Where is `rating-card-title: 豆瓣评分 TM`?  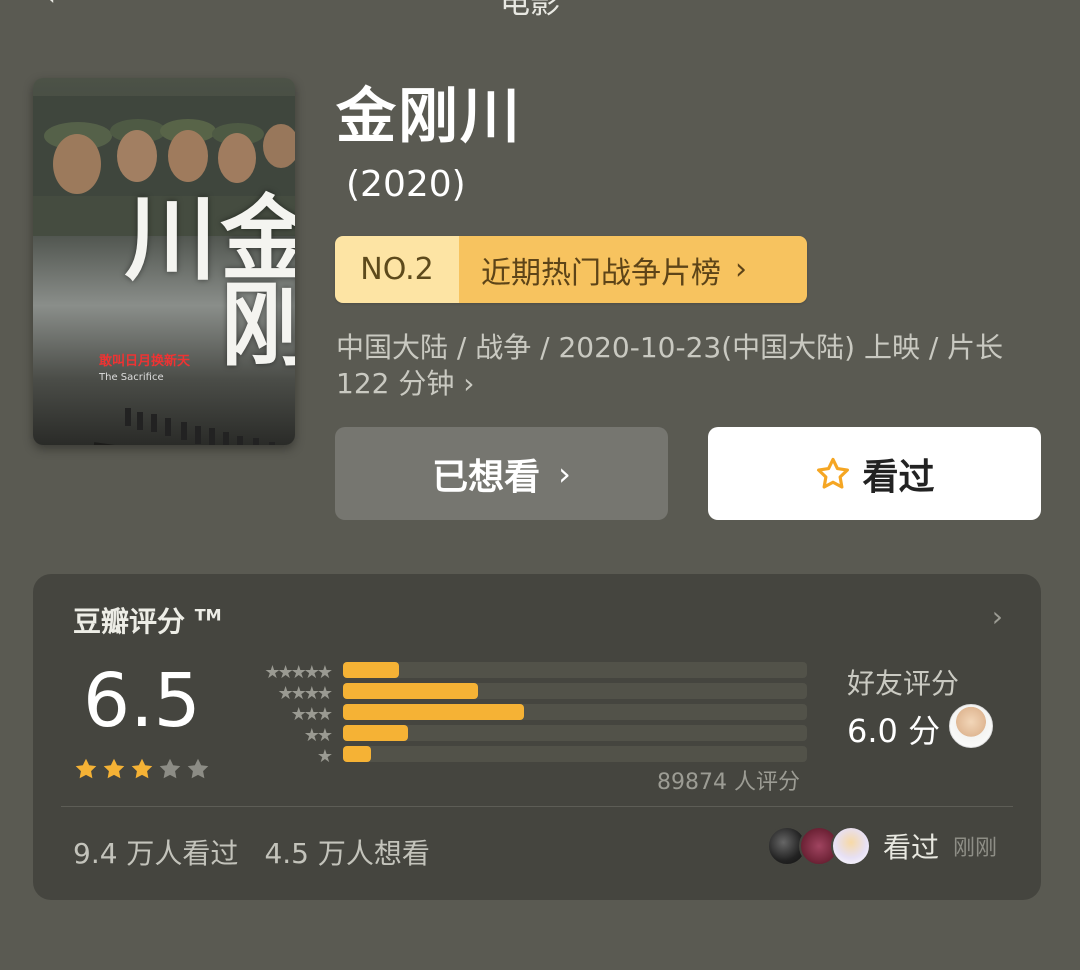 rating-card-title: 豆瓣评分 TM is located at coordinates (147, 621).